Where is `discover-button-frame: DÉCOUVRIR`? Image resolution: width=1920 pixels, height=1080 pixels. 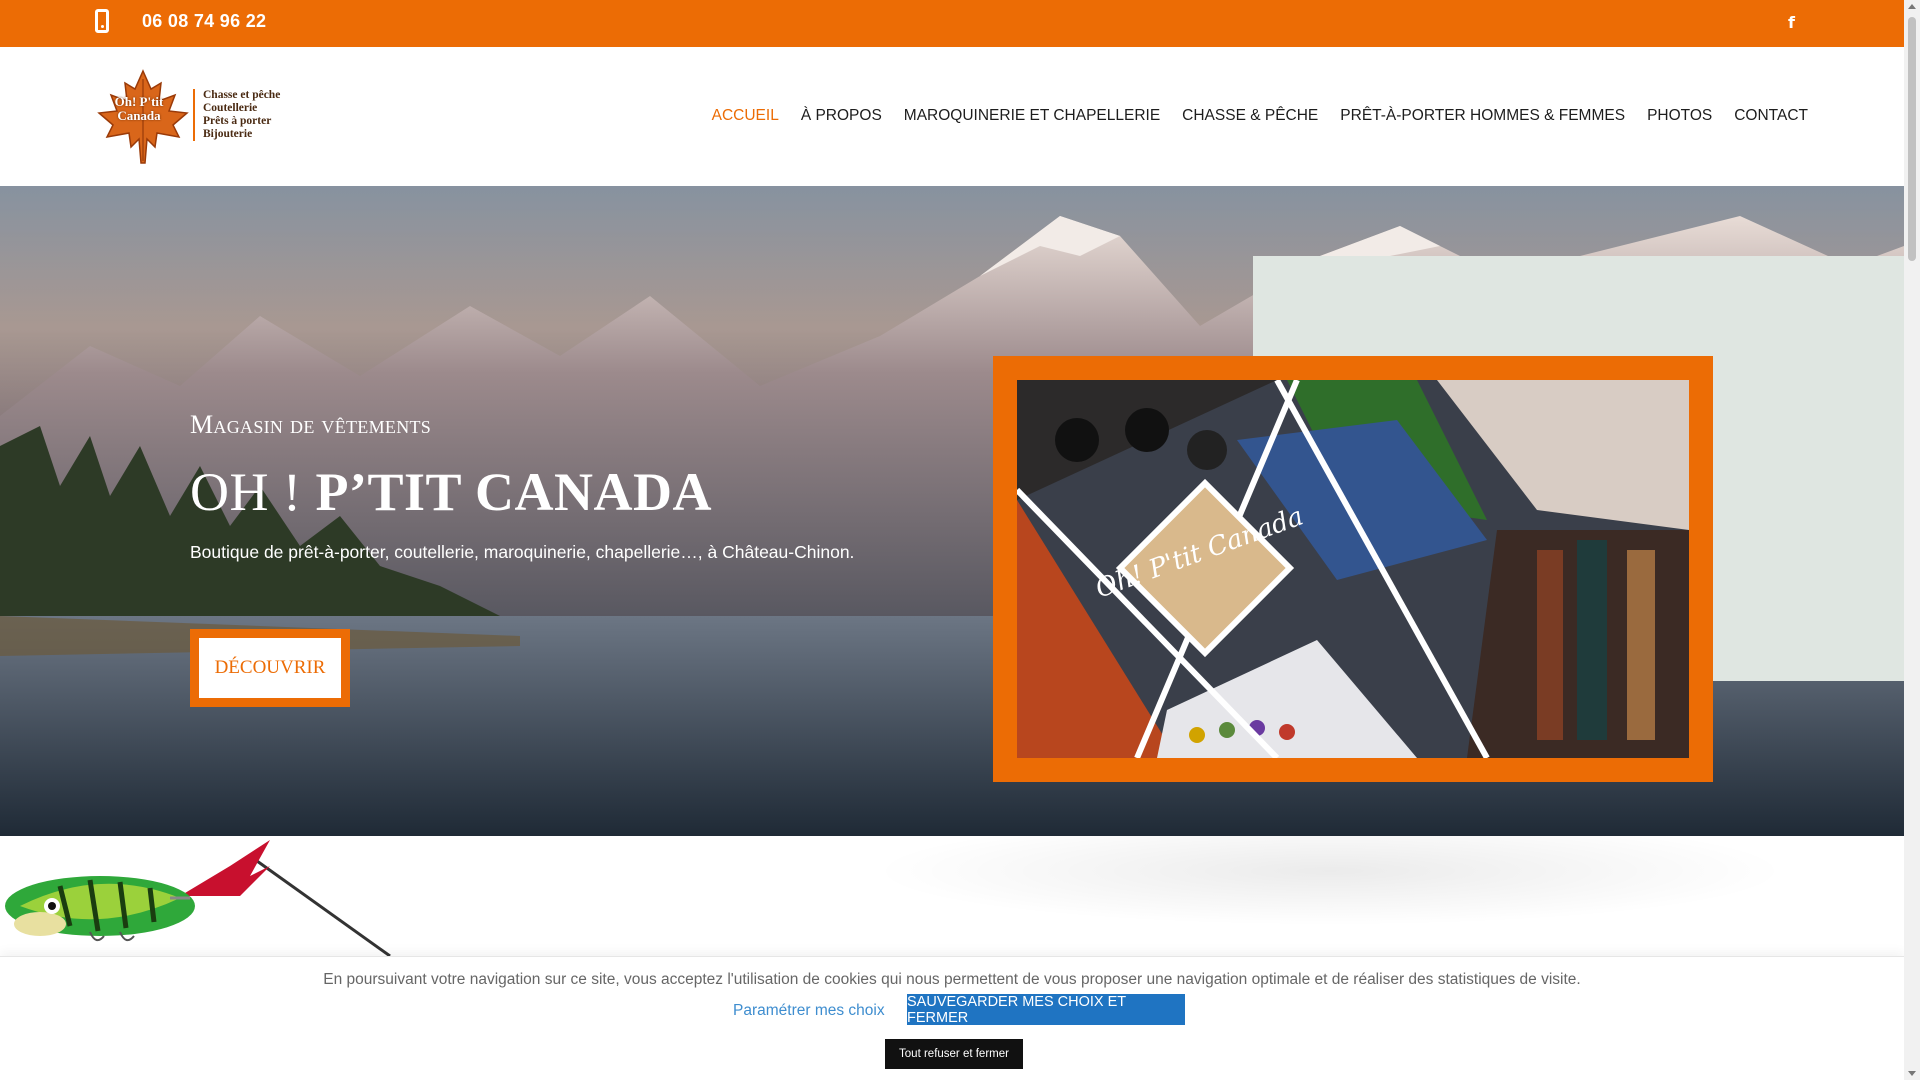
discover-button-frame: DÉCOUVRIR is located at coordinates (270, 668).